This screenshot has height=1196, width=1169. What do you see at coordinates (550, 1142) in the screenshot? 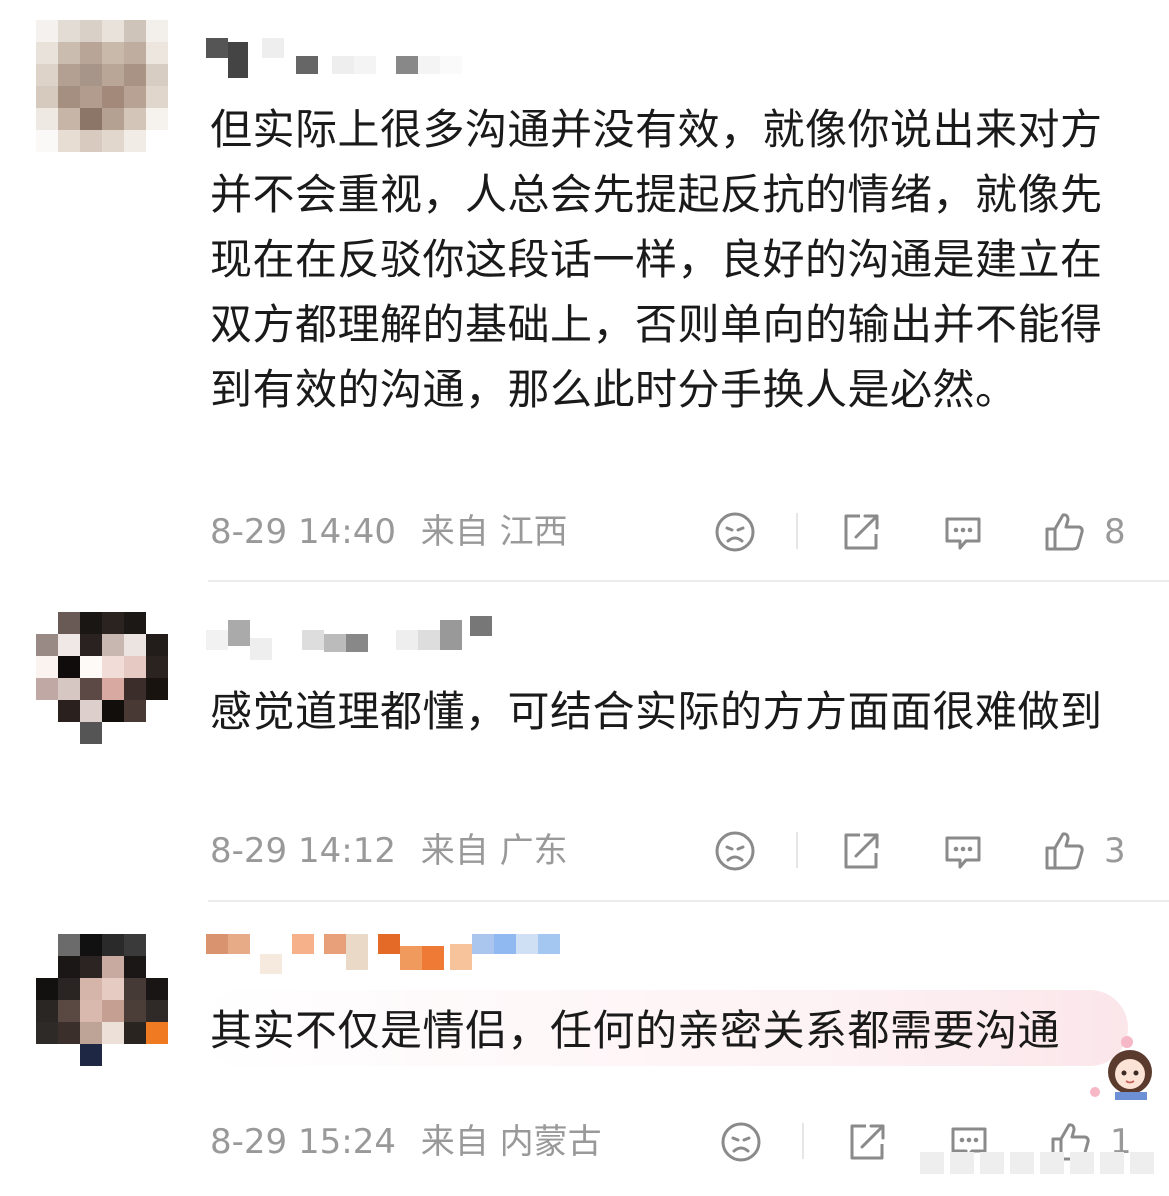
I see `comment-location: 内蒙古` at bounding box center [550, 1142].